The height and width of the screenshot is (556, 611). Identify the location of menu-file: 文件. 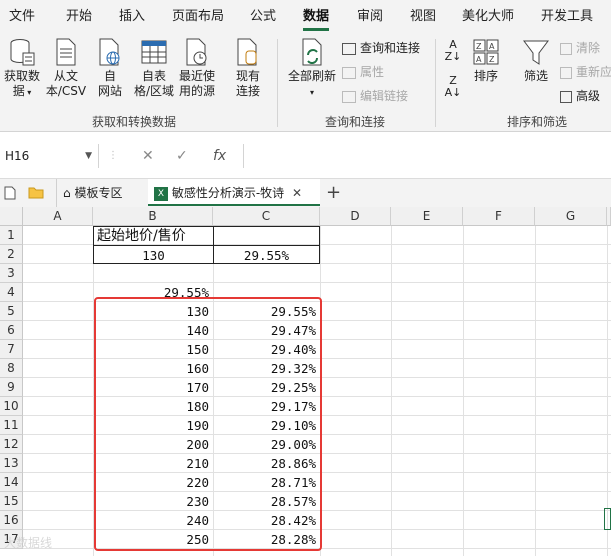
(22, 16).